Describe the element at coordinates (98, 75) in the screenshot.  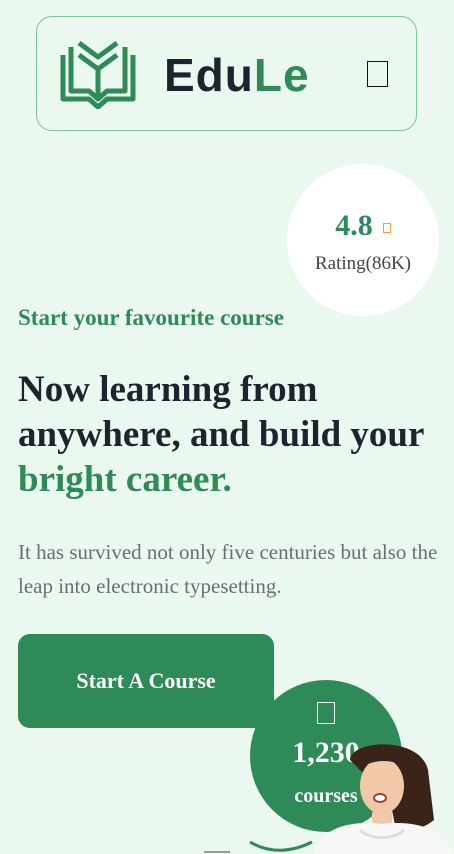
I see `logo-book-icon` at that location.